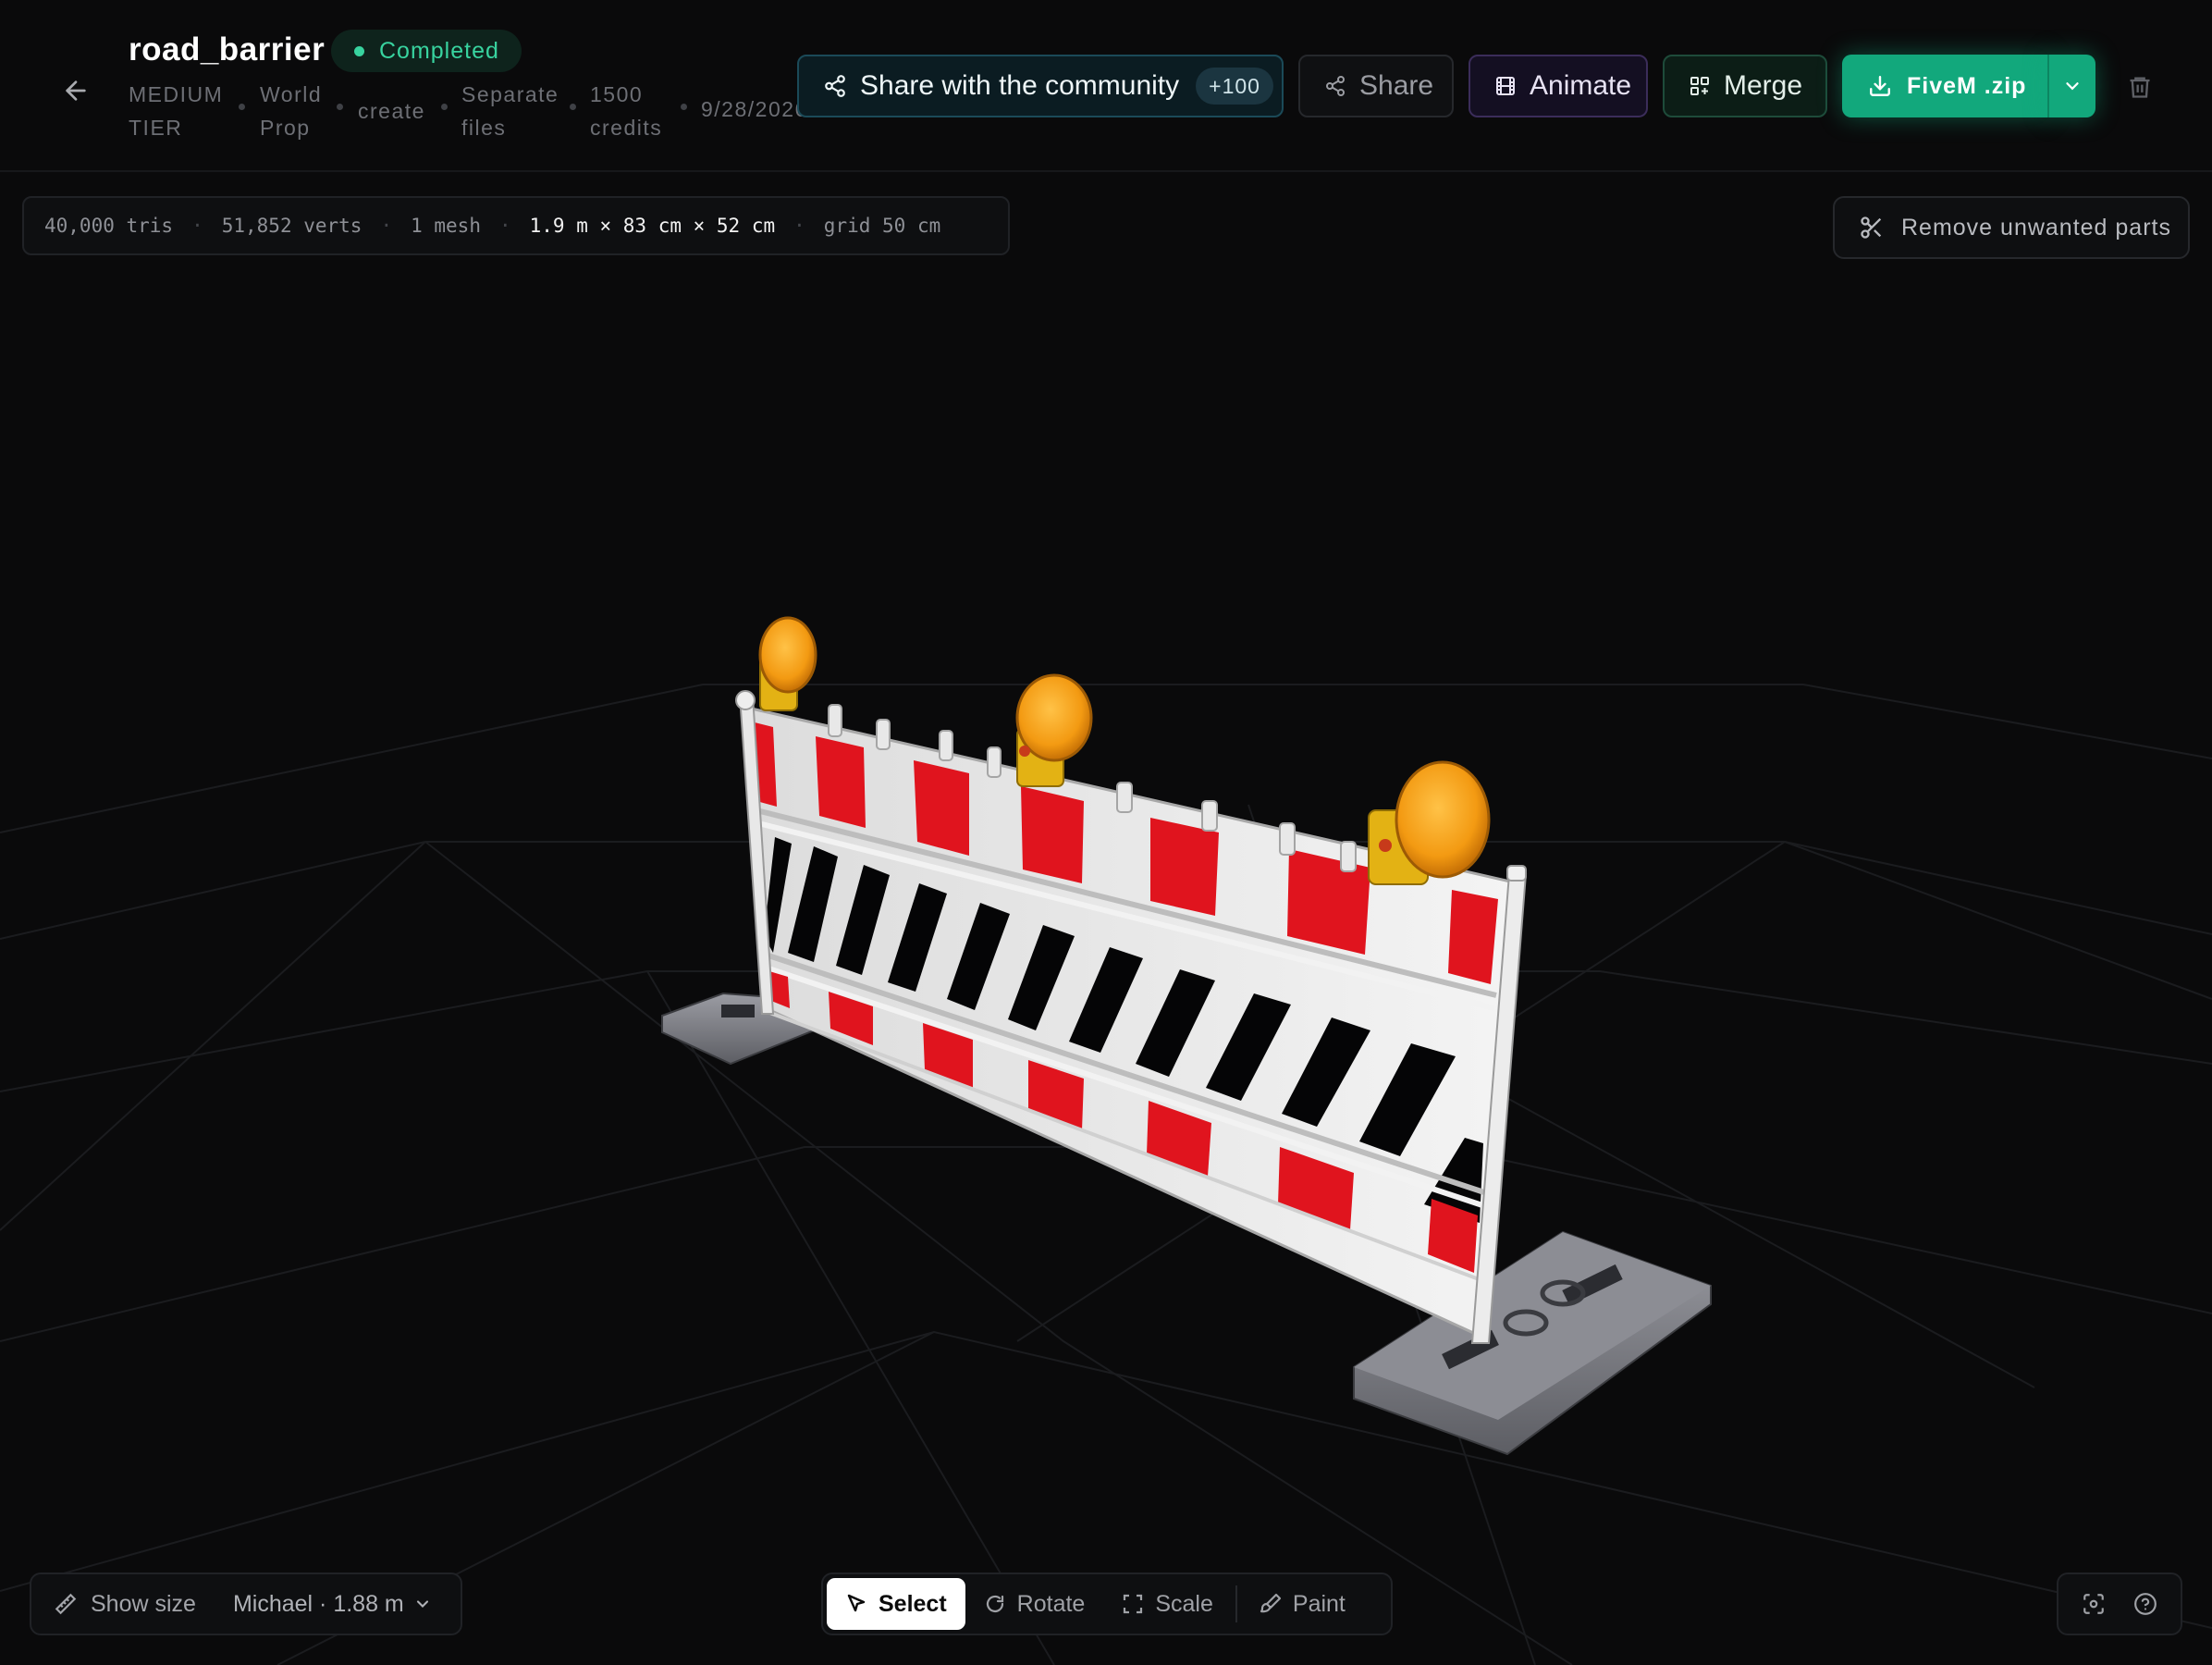  I want to click on model-dimensions: 1.9 m × 83 cm × 52 cm, so click(653, 226).